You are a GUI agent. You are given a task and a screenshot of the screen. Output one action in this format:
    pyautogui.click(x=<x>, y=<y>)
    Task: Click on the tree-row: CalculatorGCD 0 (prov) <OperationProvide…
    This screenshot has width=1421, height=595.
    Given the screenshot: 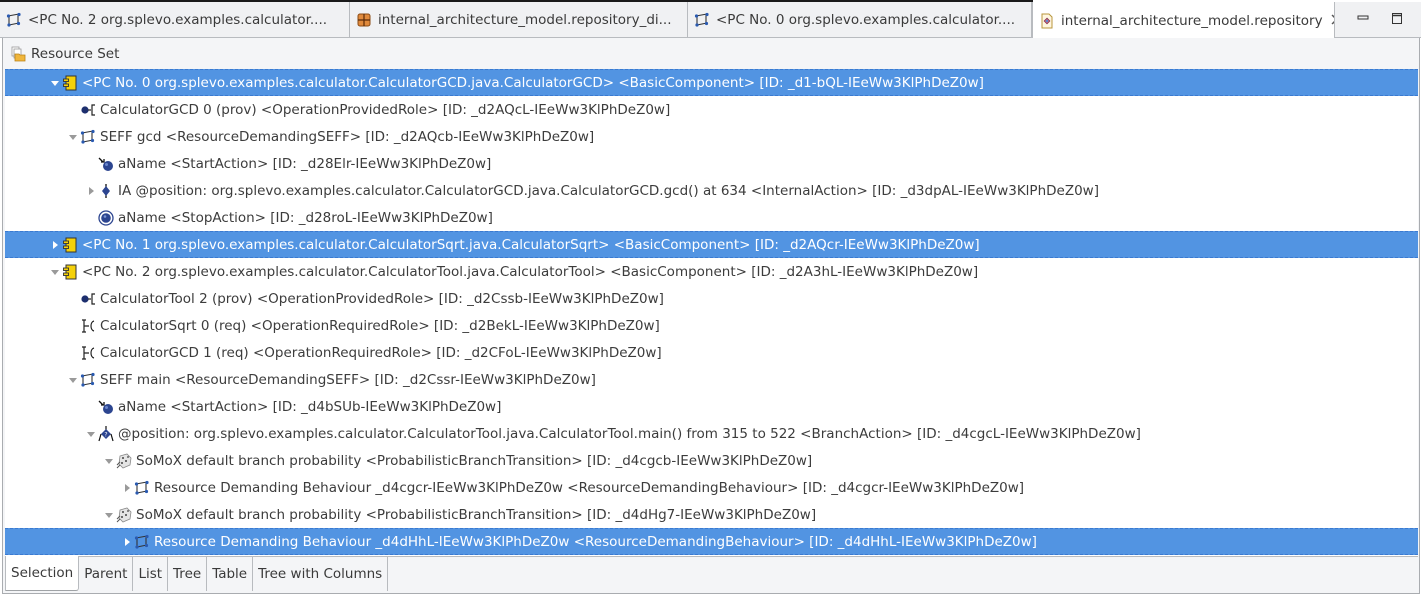 What is the action you would take?
    pyautogui.click(x=711, y=109)
    